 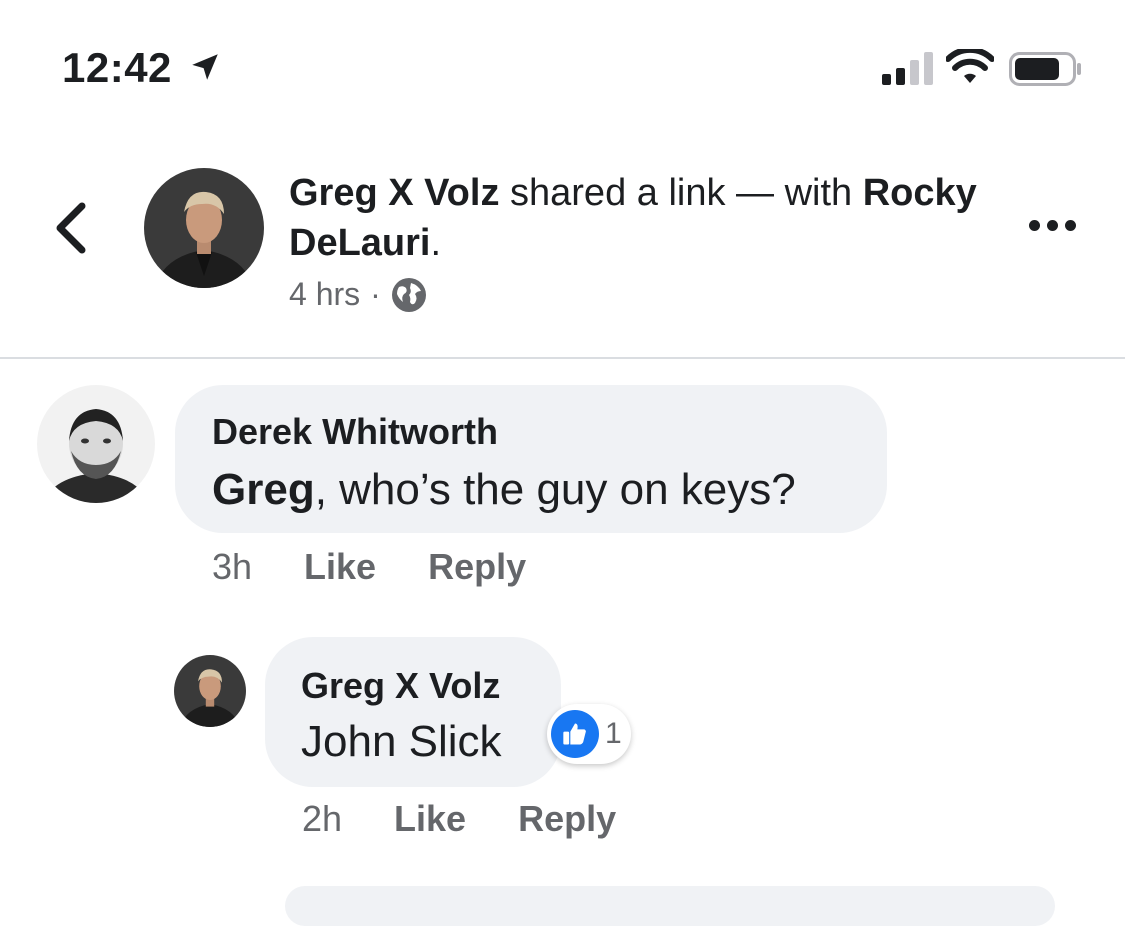 What do you see at coordinates (117, 67) in the screenshot?
I see `status-time: 12:42` at bounding box center [117, 67].